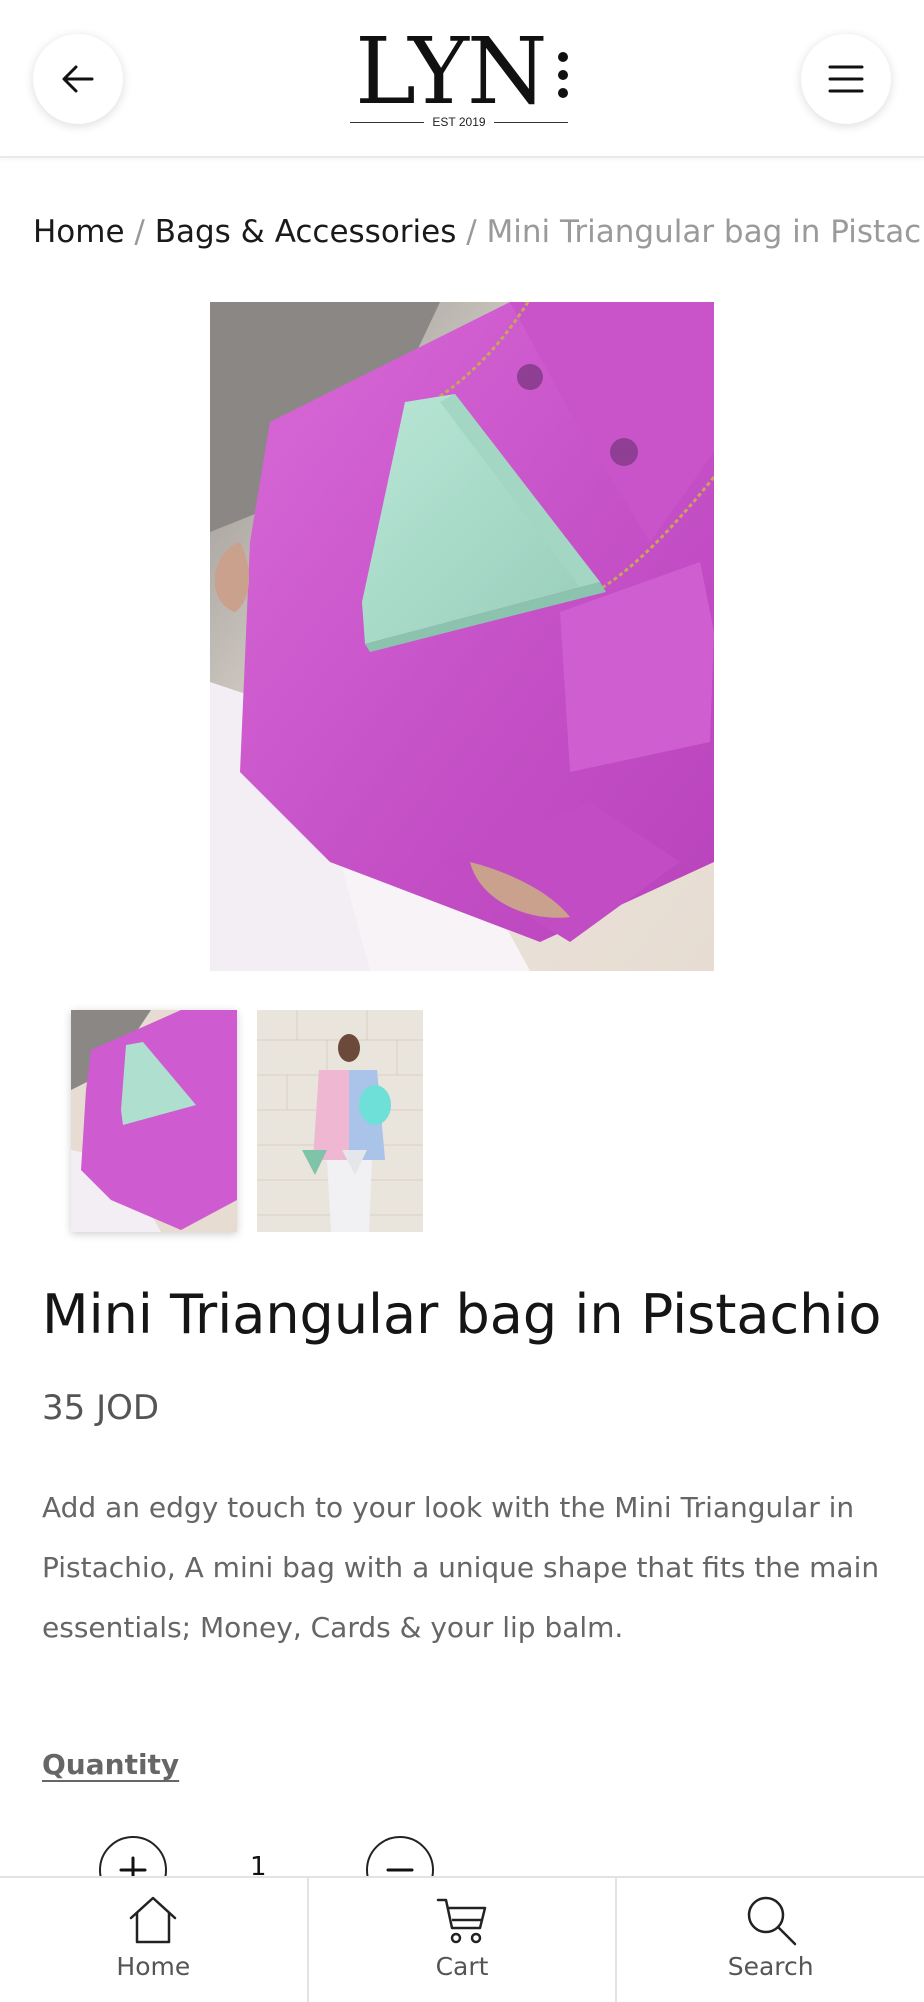 The height and width of the screenshot is (2002, 924). I want to click on cart-icon, so click(461, 1921).